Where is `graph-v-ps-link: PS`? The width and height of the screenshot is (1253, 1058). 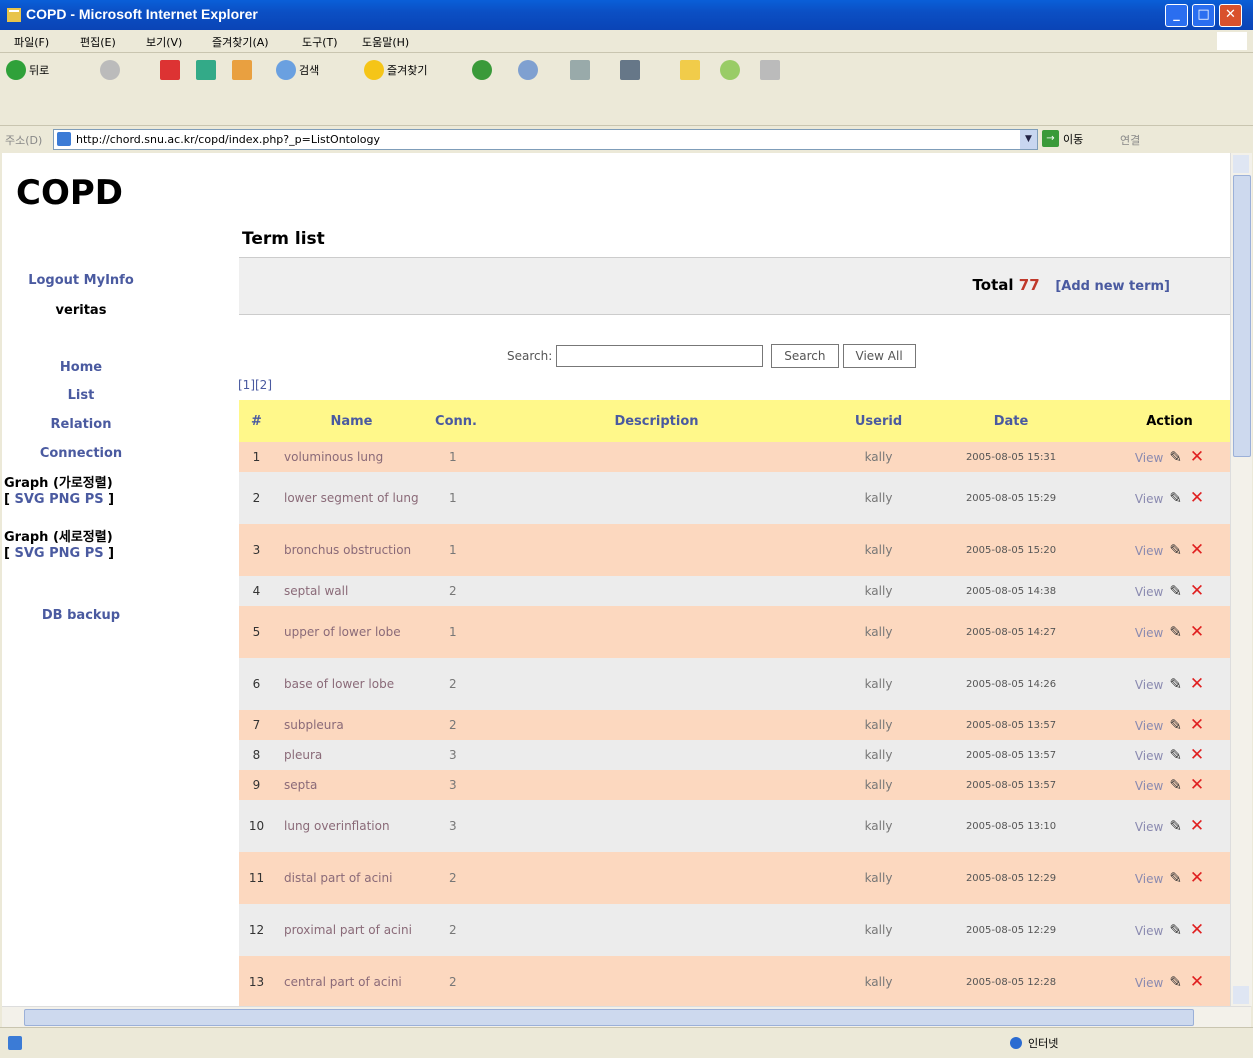
graph-v-ps-link: PS is located at coordinates (94, 553).